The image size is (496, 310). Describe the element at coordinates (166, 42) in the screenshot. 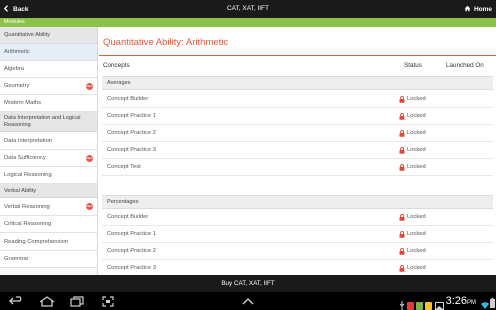

I see `page-title: Quantitative Ability: Arithmetic` at that location.